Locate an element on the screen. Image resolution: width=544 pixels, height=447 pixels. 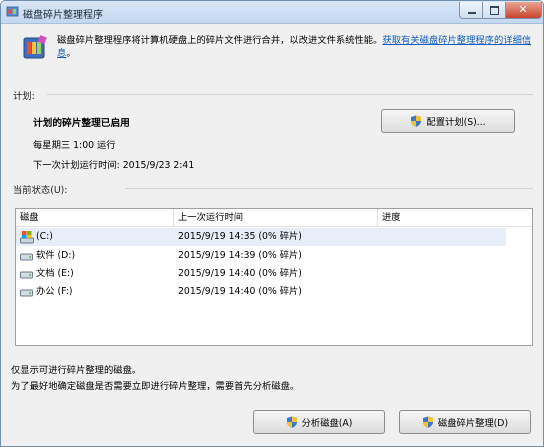
close-icon: ✕ is located at coordinates (523, 9).